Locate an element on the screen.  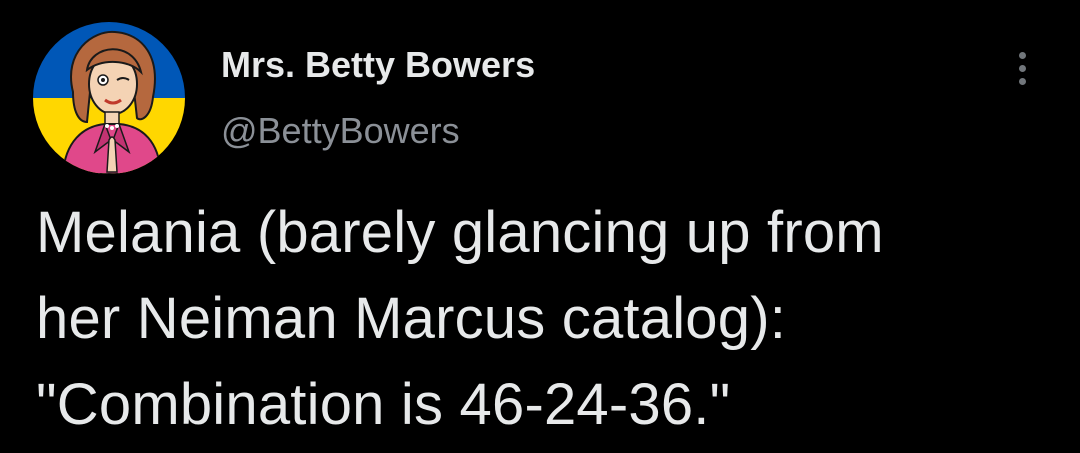
tweet-text-line: her Neiman Marcus catalog): is located at coordinates (411, 318).